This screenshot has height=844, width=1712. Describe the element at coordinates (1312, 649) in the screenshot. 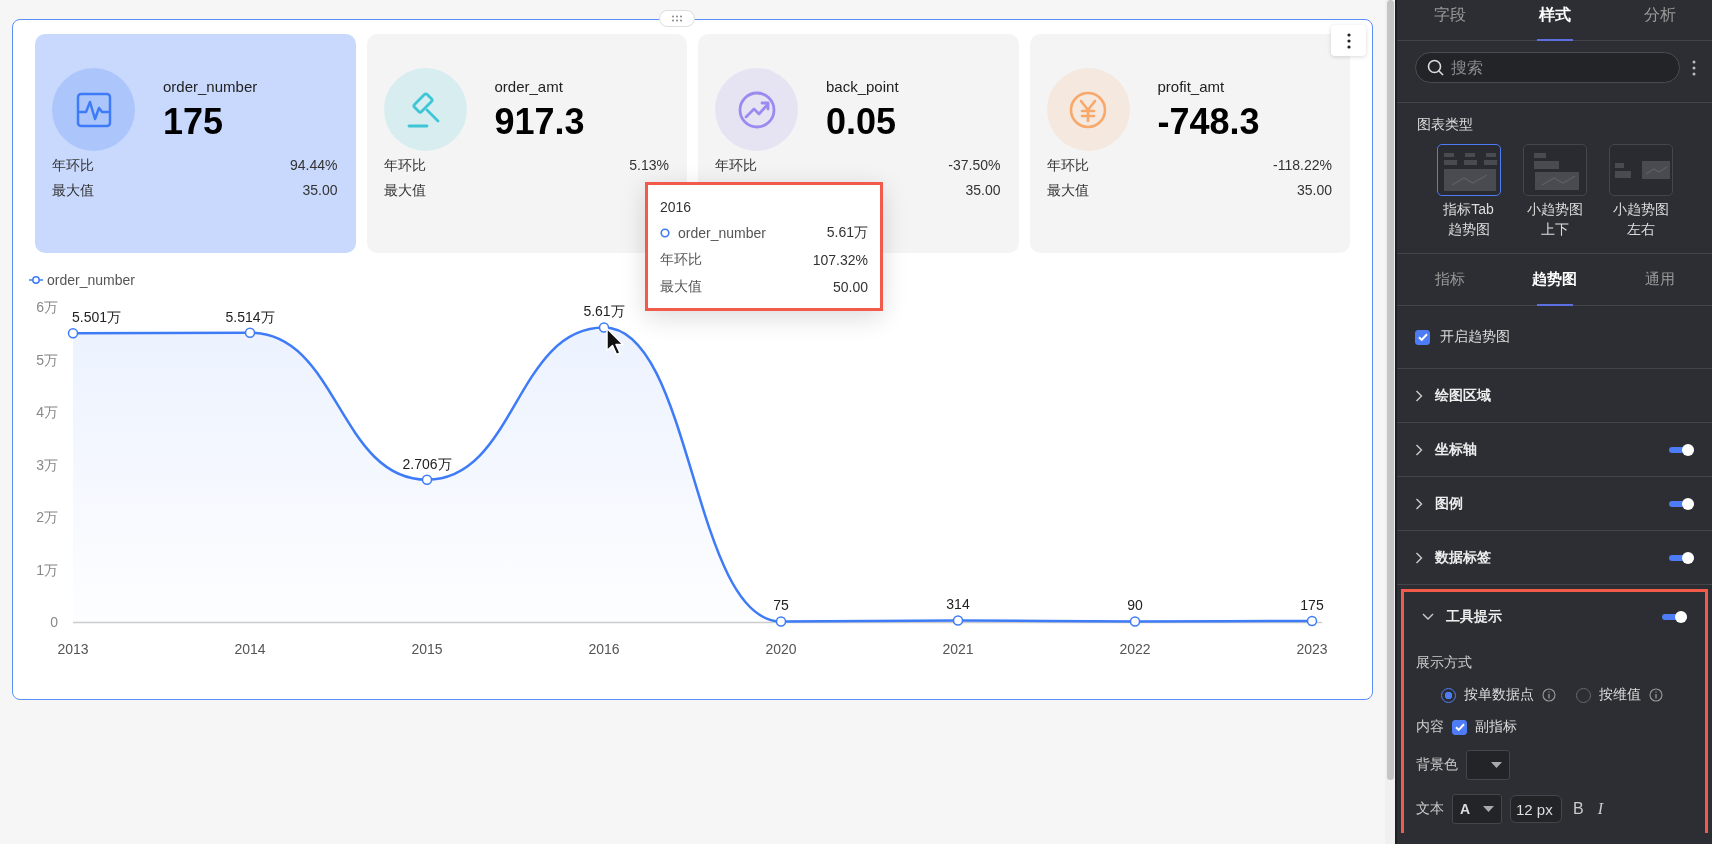

I see `x-axis-label: 2023` at that location.